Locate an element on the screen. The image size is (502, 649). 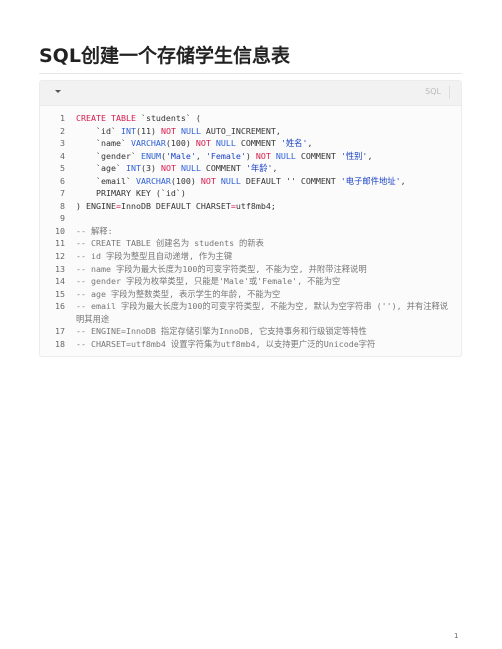
code-token: (3) is located at coordinates (150, 168).